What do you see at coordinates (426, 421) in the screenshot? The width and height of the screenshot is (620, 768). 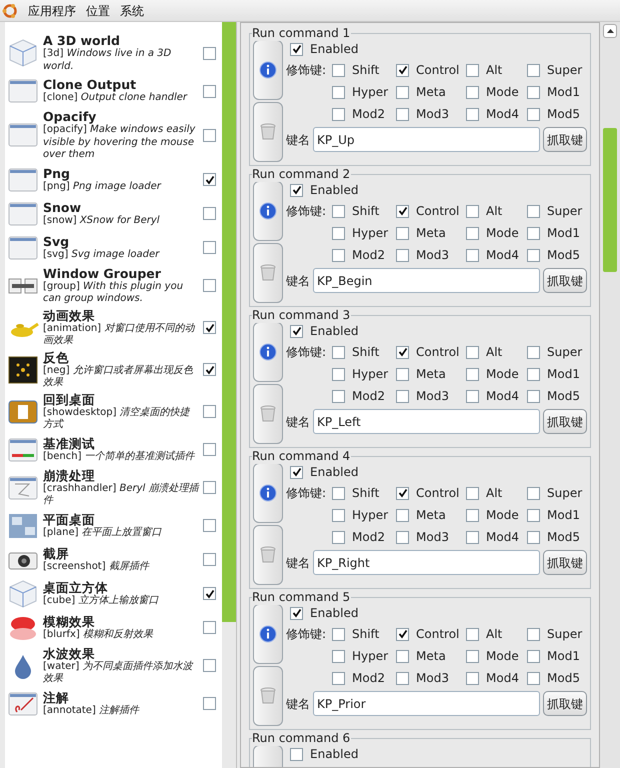 I see `key-name-field: KP_Left` at bounding box center [426, 421].